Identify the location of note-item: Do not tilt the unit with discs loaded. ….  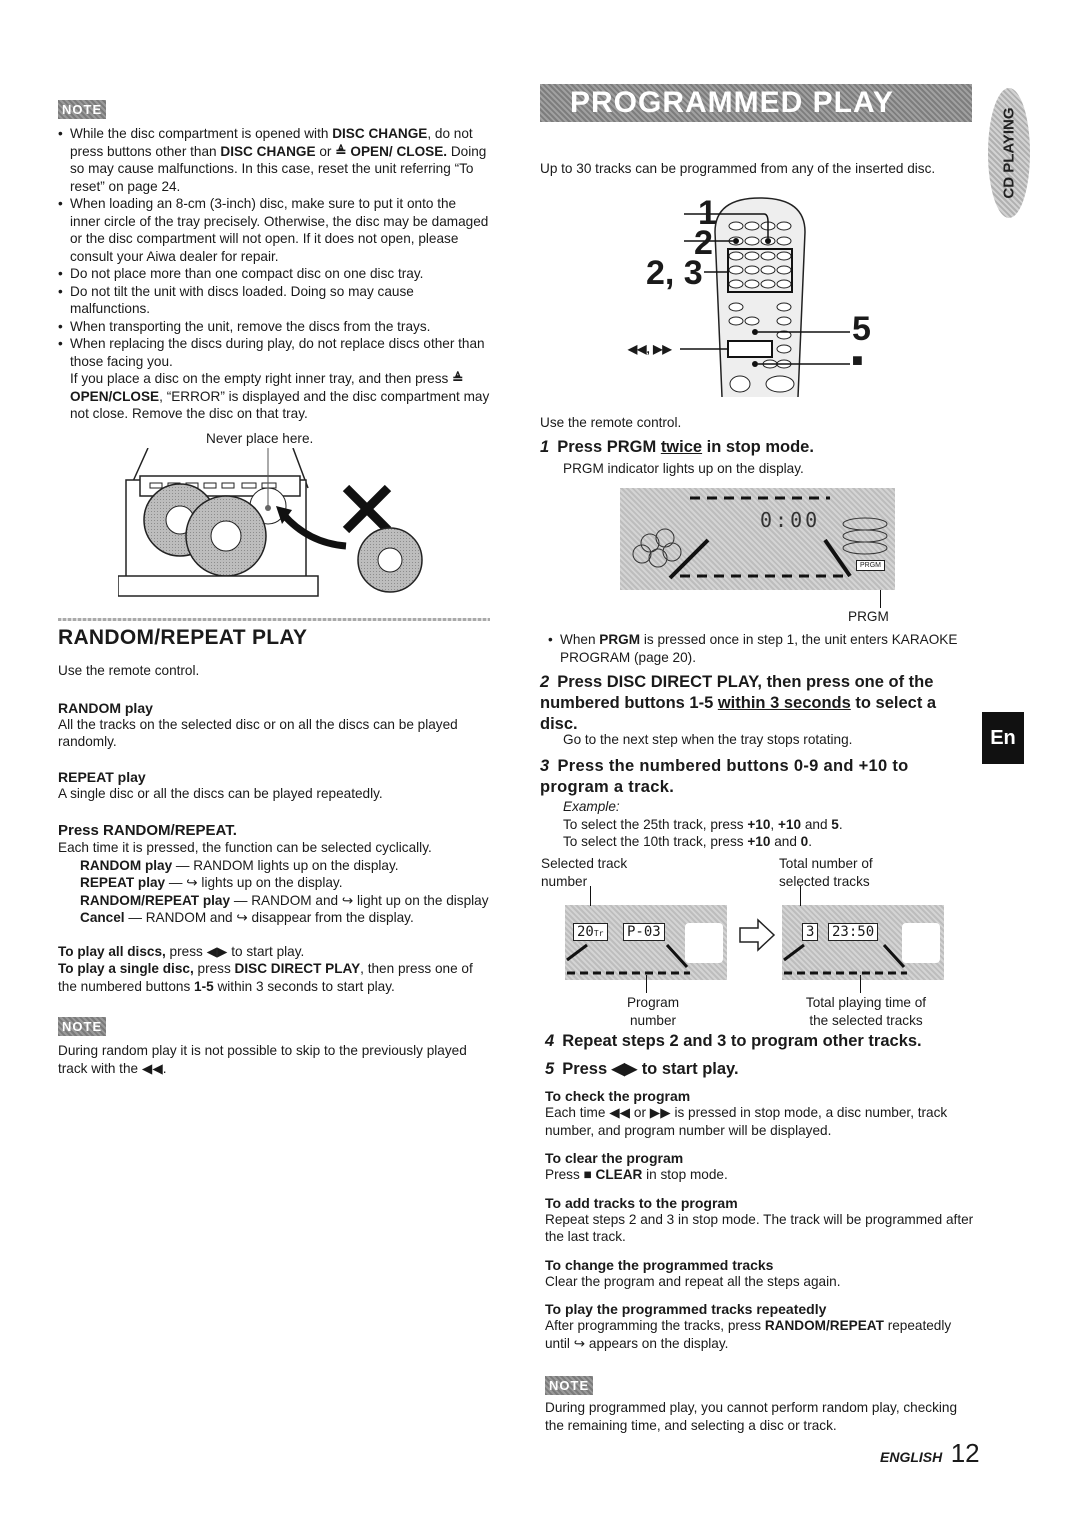
(274, 300).